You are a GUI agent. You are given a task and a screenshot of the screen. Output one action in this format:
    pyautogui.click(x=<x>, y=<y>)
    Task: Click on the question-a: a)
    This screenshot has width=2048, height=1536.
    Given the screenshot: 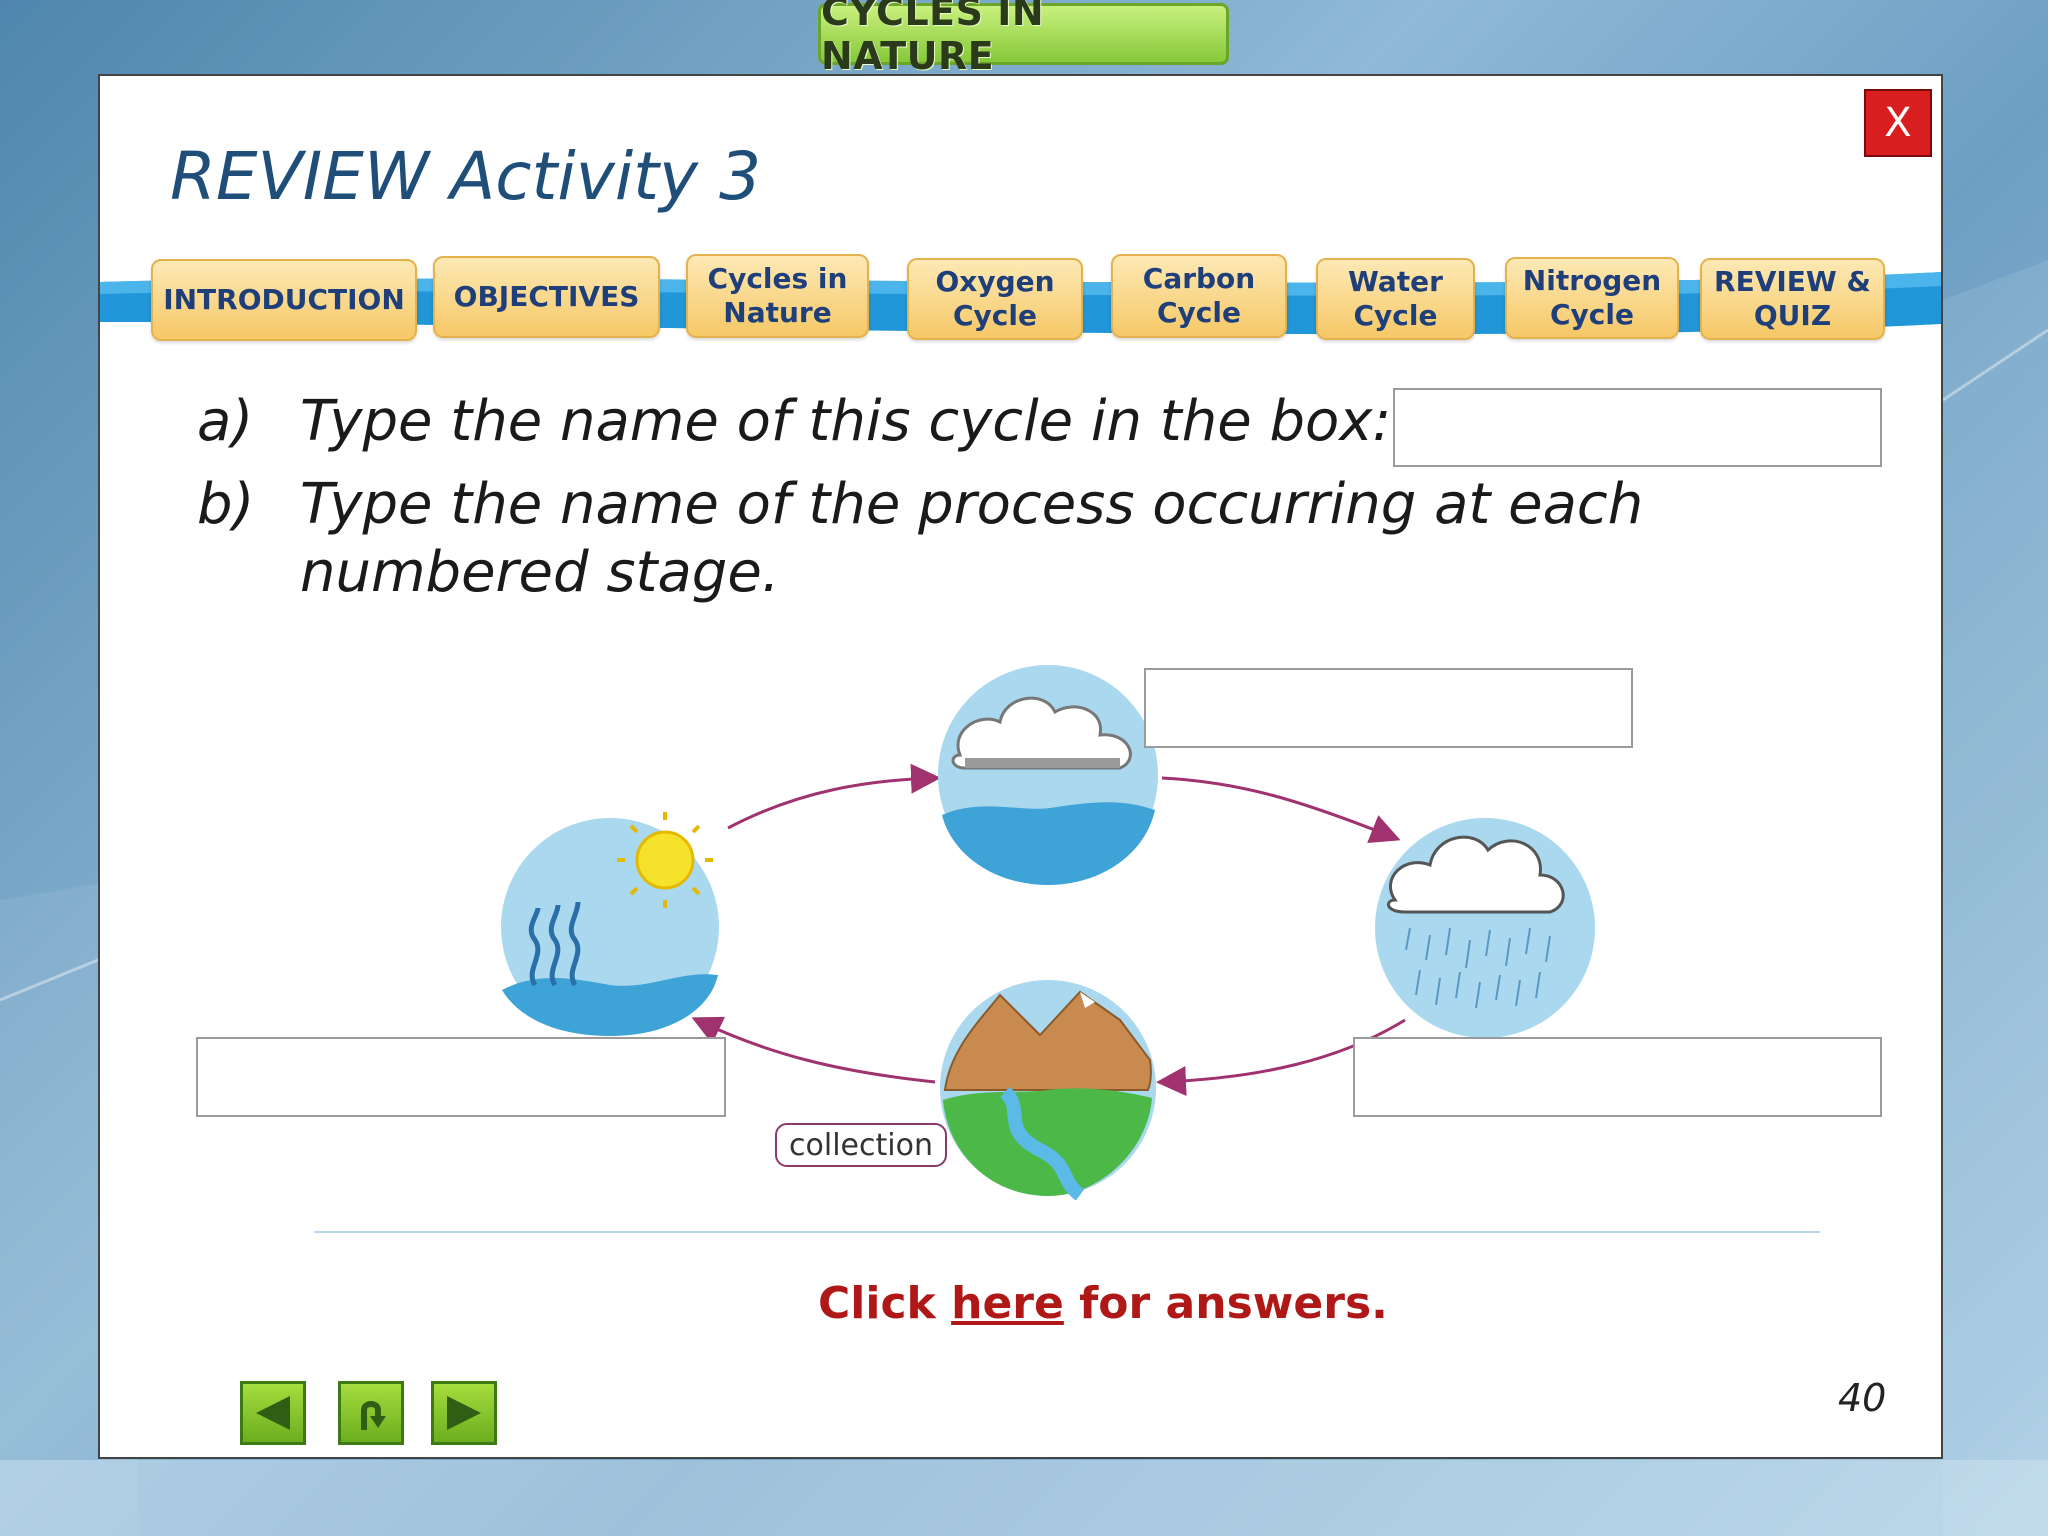 What is the action you would take?
    pyautogui.click(x=225, y=422)
    